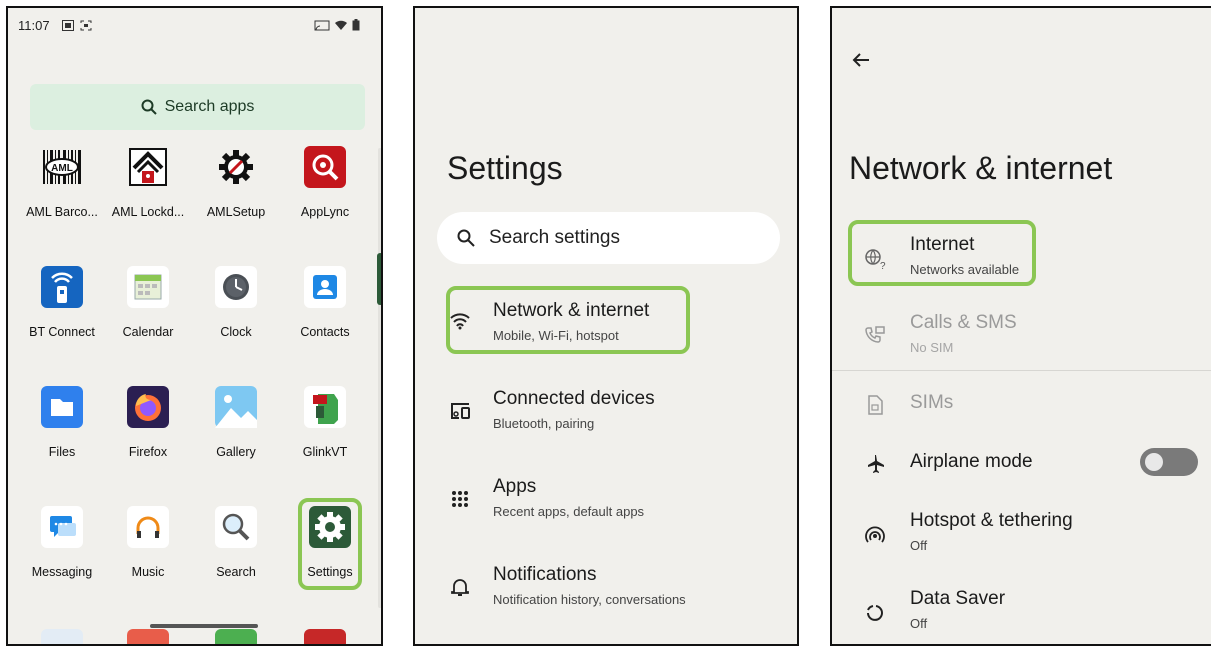 The width and height of the screenshot is (1211, 646). I want to click on status-bar: 11:07, so click(193, 26).